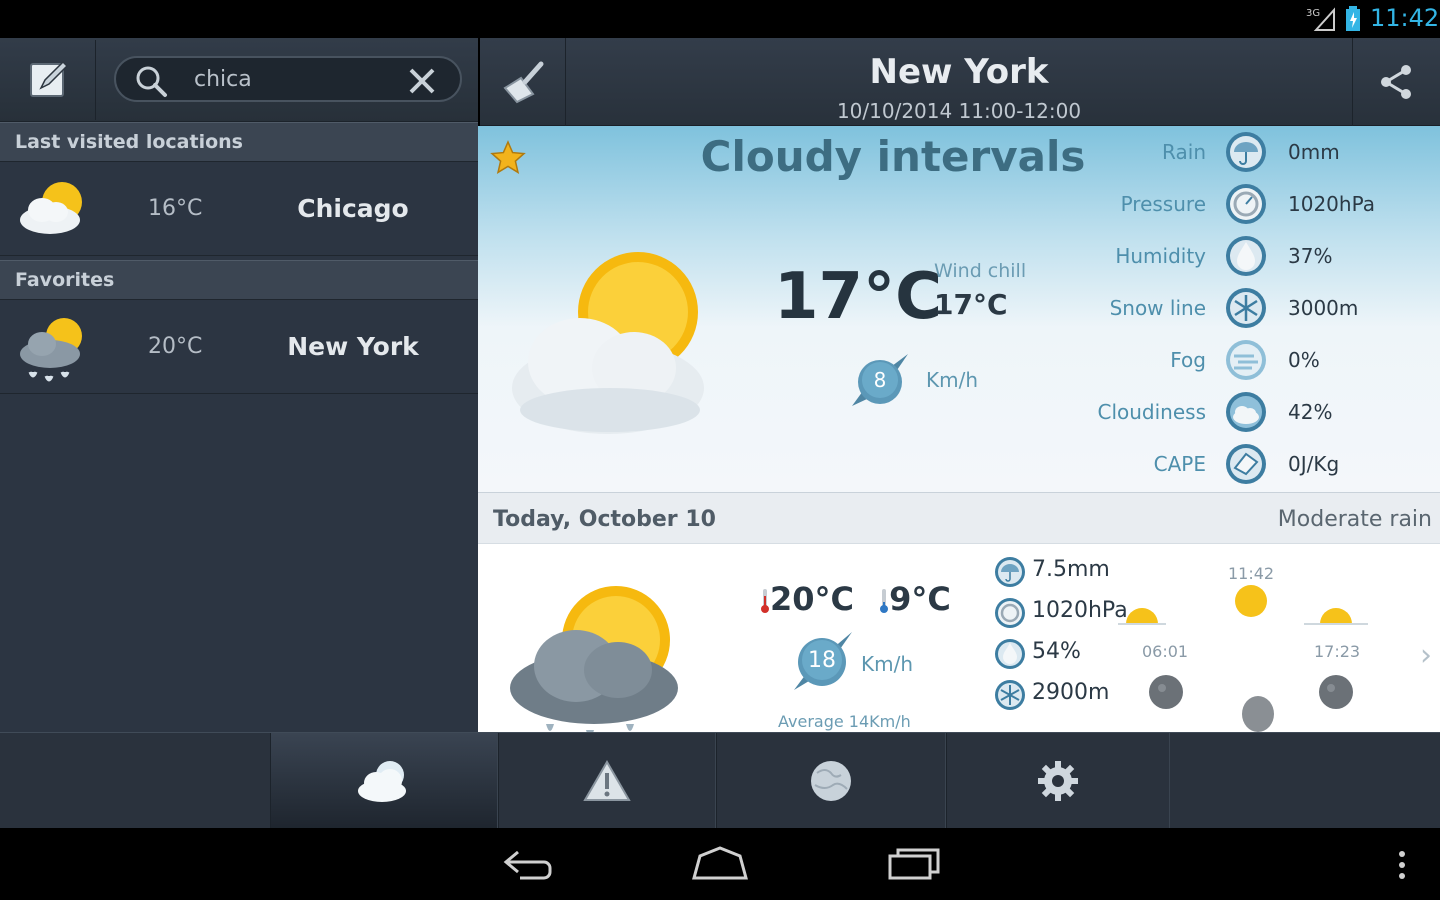 This screenshot has height=900, width=1440. Describe the element at coordinates (1402, 865) in the screenshot. I see `overflow-menu-icon` at that location.